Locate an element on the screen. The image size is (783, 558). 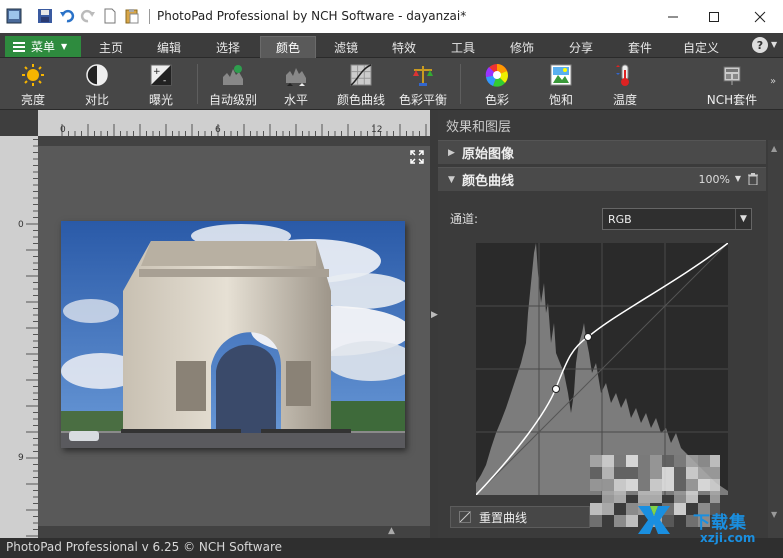
color-label: 色彩 is located at coordinates (496, 100).